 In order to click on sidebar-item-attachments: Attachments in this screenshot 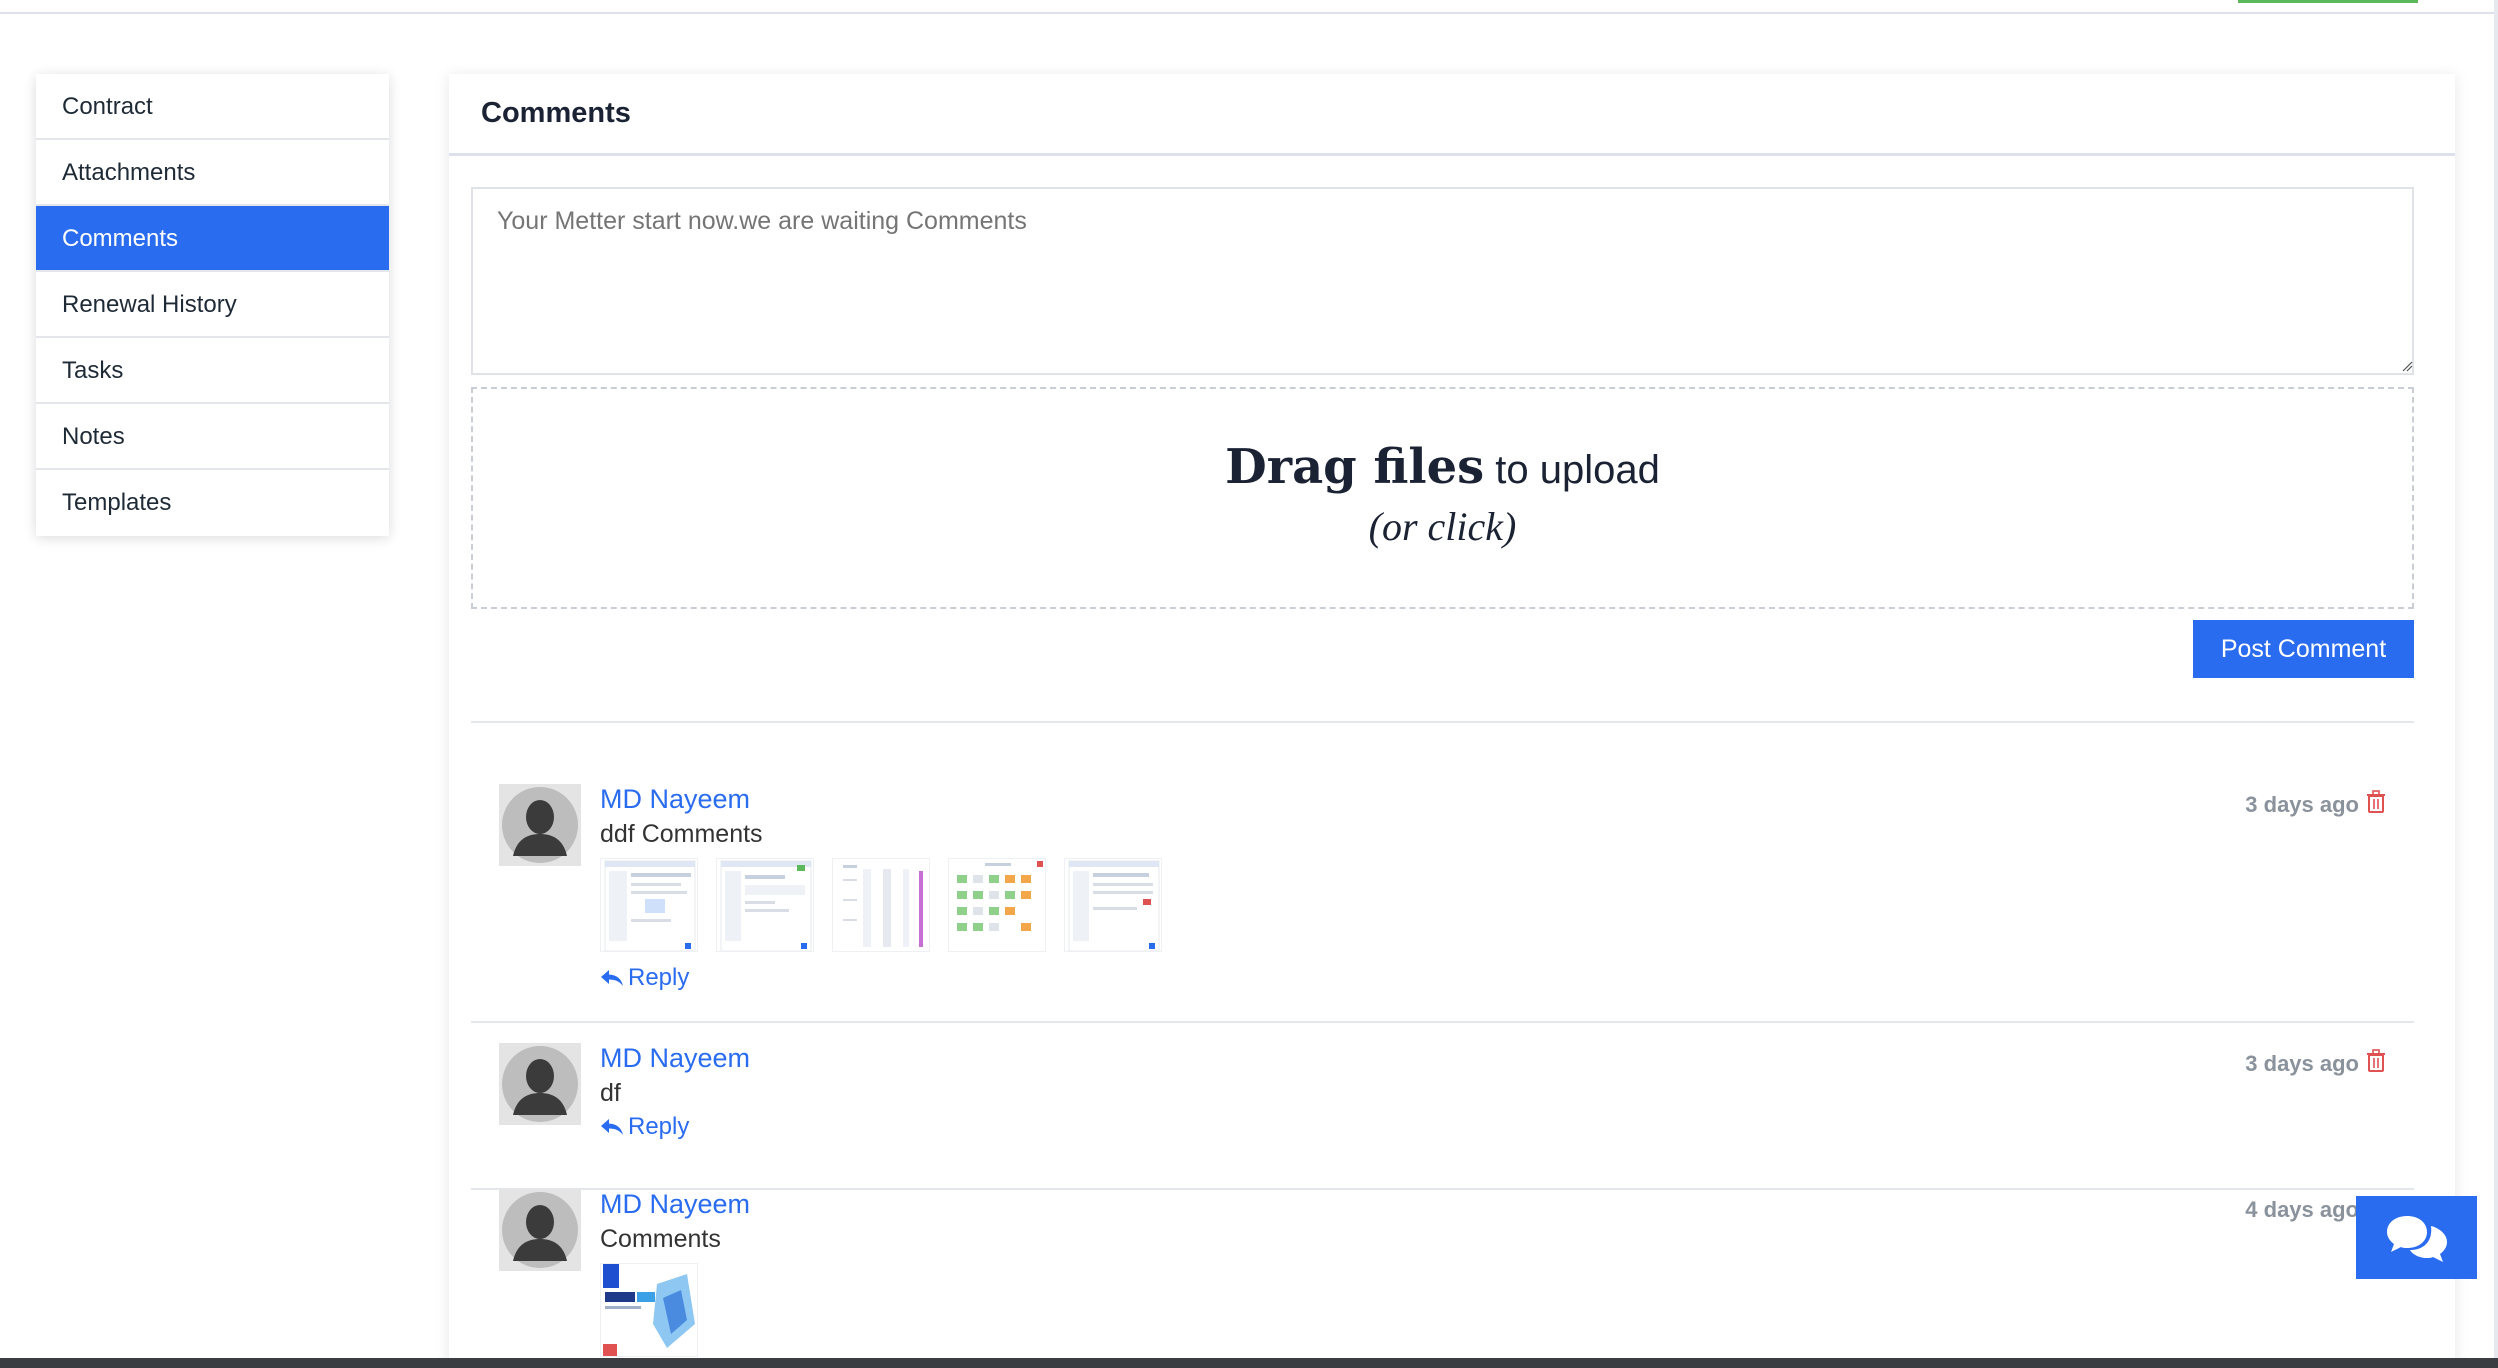, I will do `click(212, 173)`.